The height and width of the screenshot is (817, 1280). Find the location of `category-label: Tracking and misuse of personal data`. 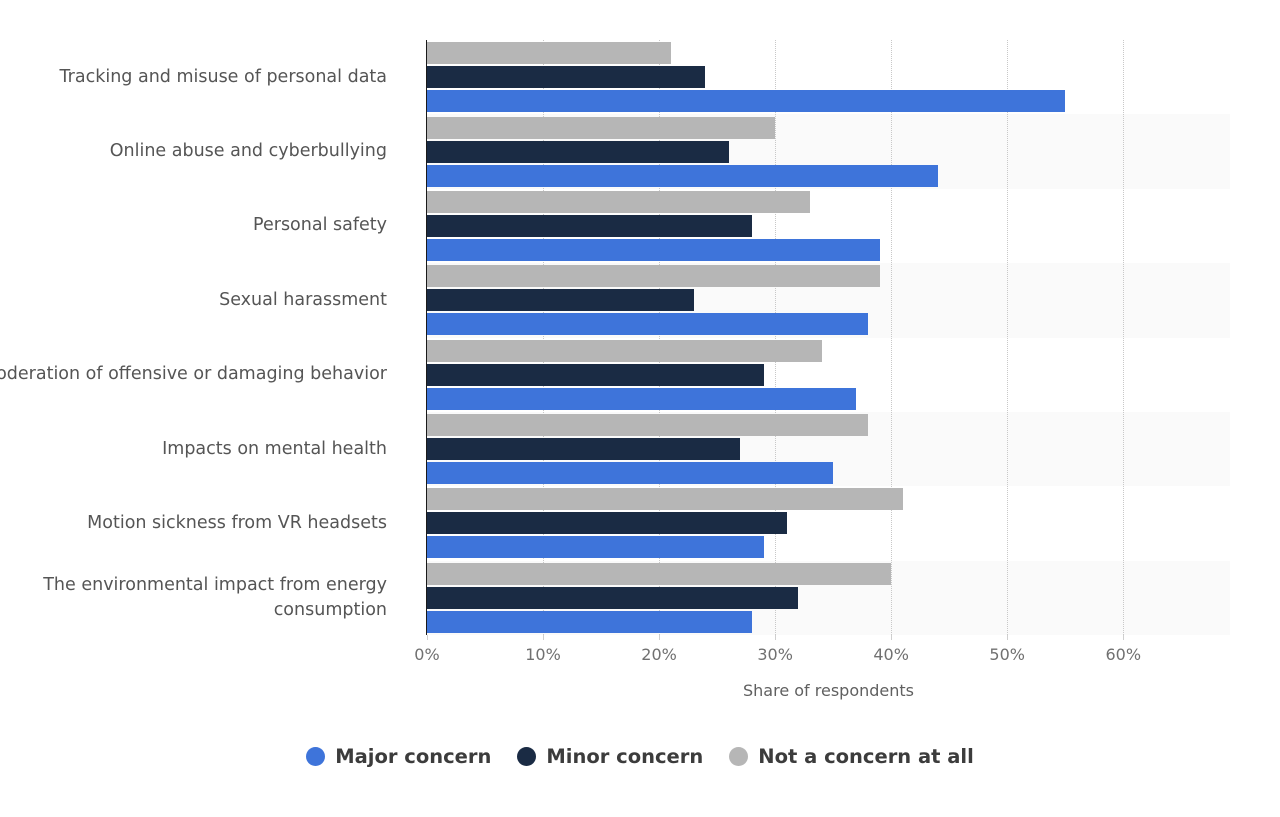

category-label: Tracking and misuse of personal data is located at coordinates (223, 76).